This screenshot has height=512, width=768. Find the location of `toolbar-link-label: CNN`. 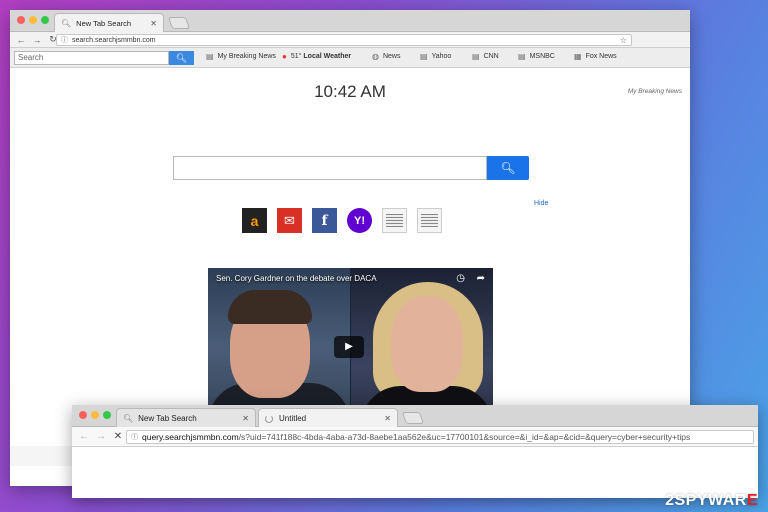

toolbar-link-label: CNN is located at coordinates (491, 56).